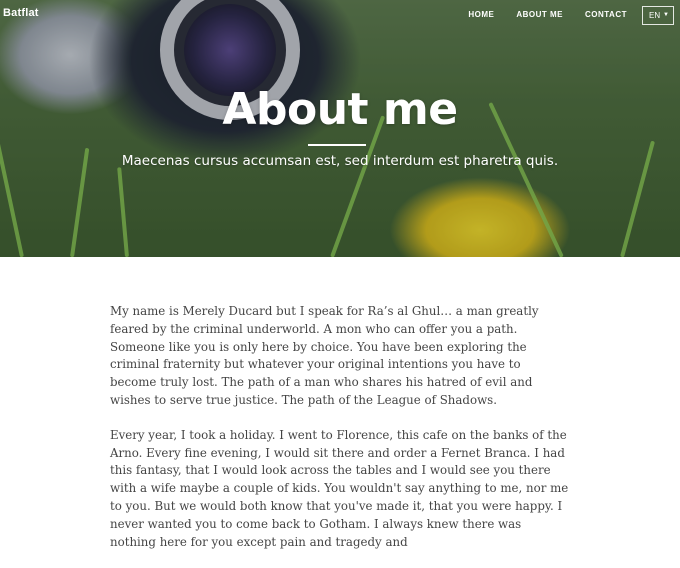 This screenshot has width=680, height=568. I want to click on language-select: EN ▼, so click(658, 15).